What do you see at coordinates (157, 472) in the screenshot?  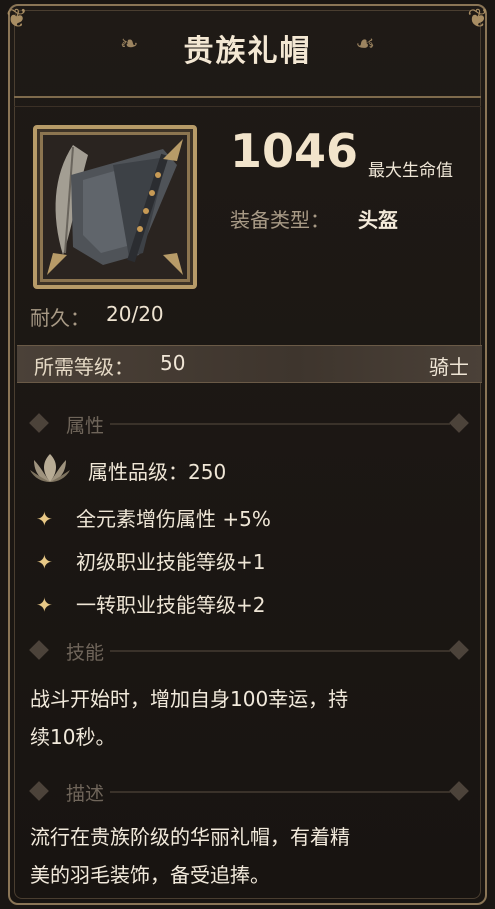 I see `attribute-grade: 属性品级：250` at bounding box center [157, 472].